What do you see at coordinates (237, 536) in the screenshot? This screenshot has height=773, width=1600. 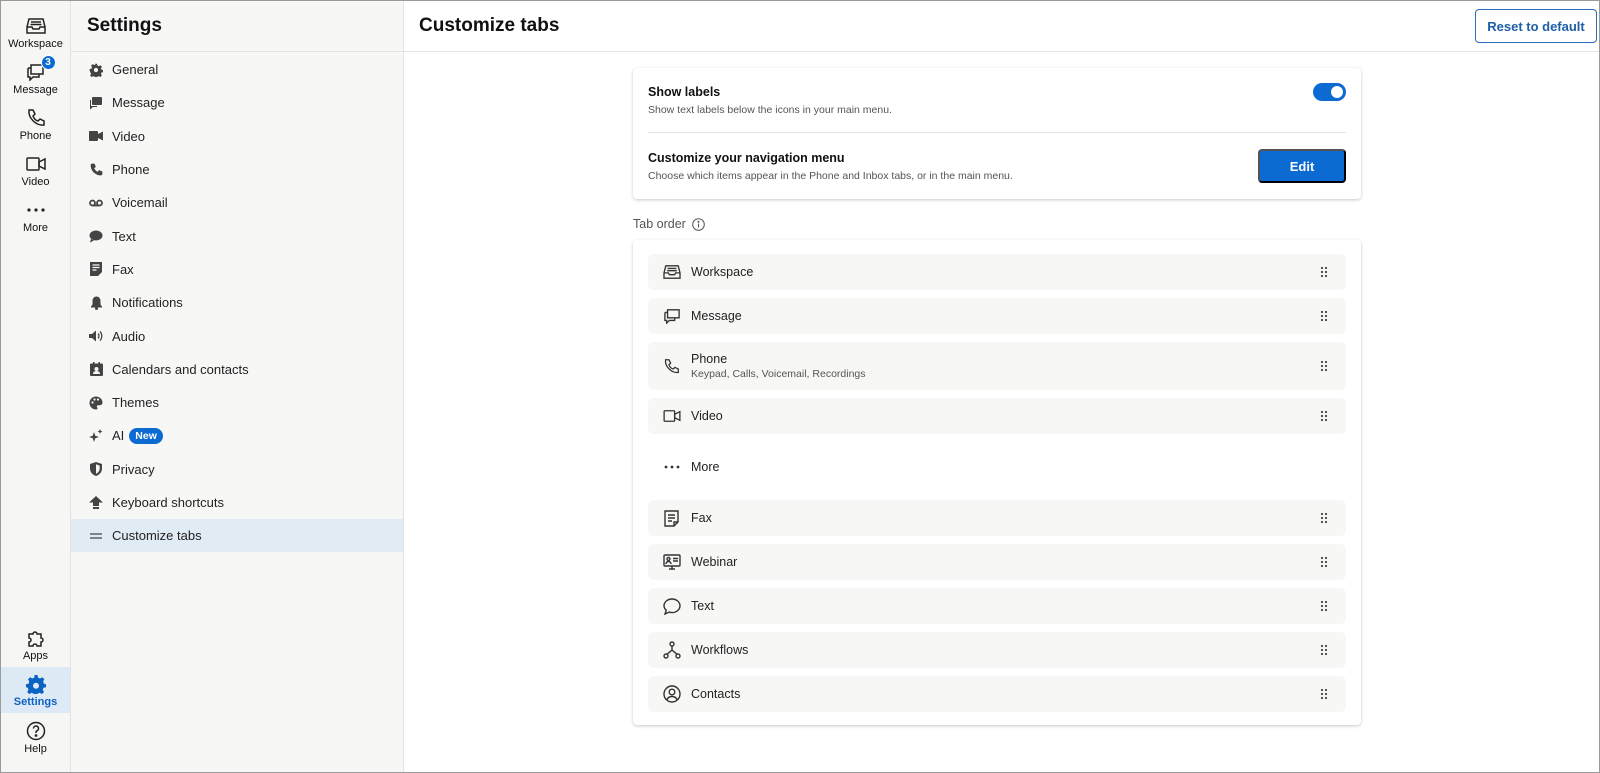 I see `sidebar-item-customize-tabs: Customize tabs` at bounding box center [237, 536].